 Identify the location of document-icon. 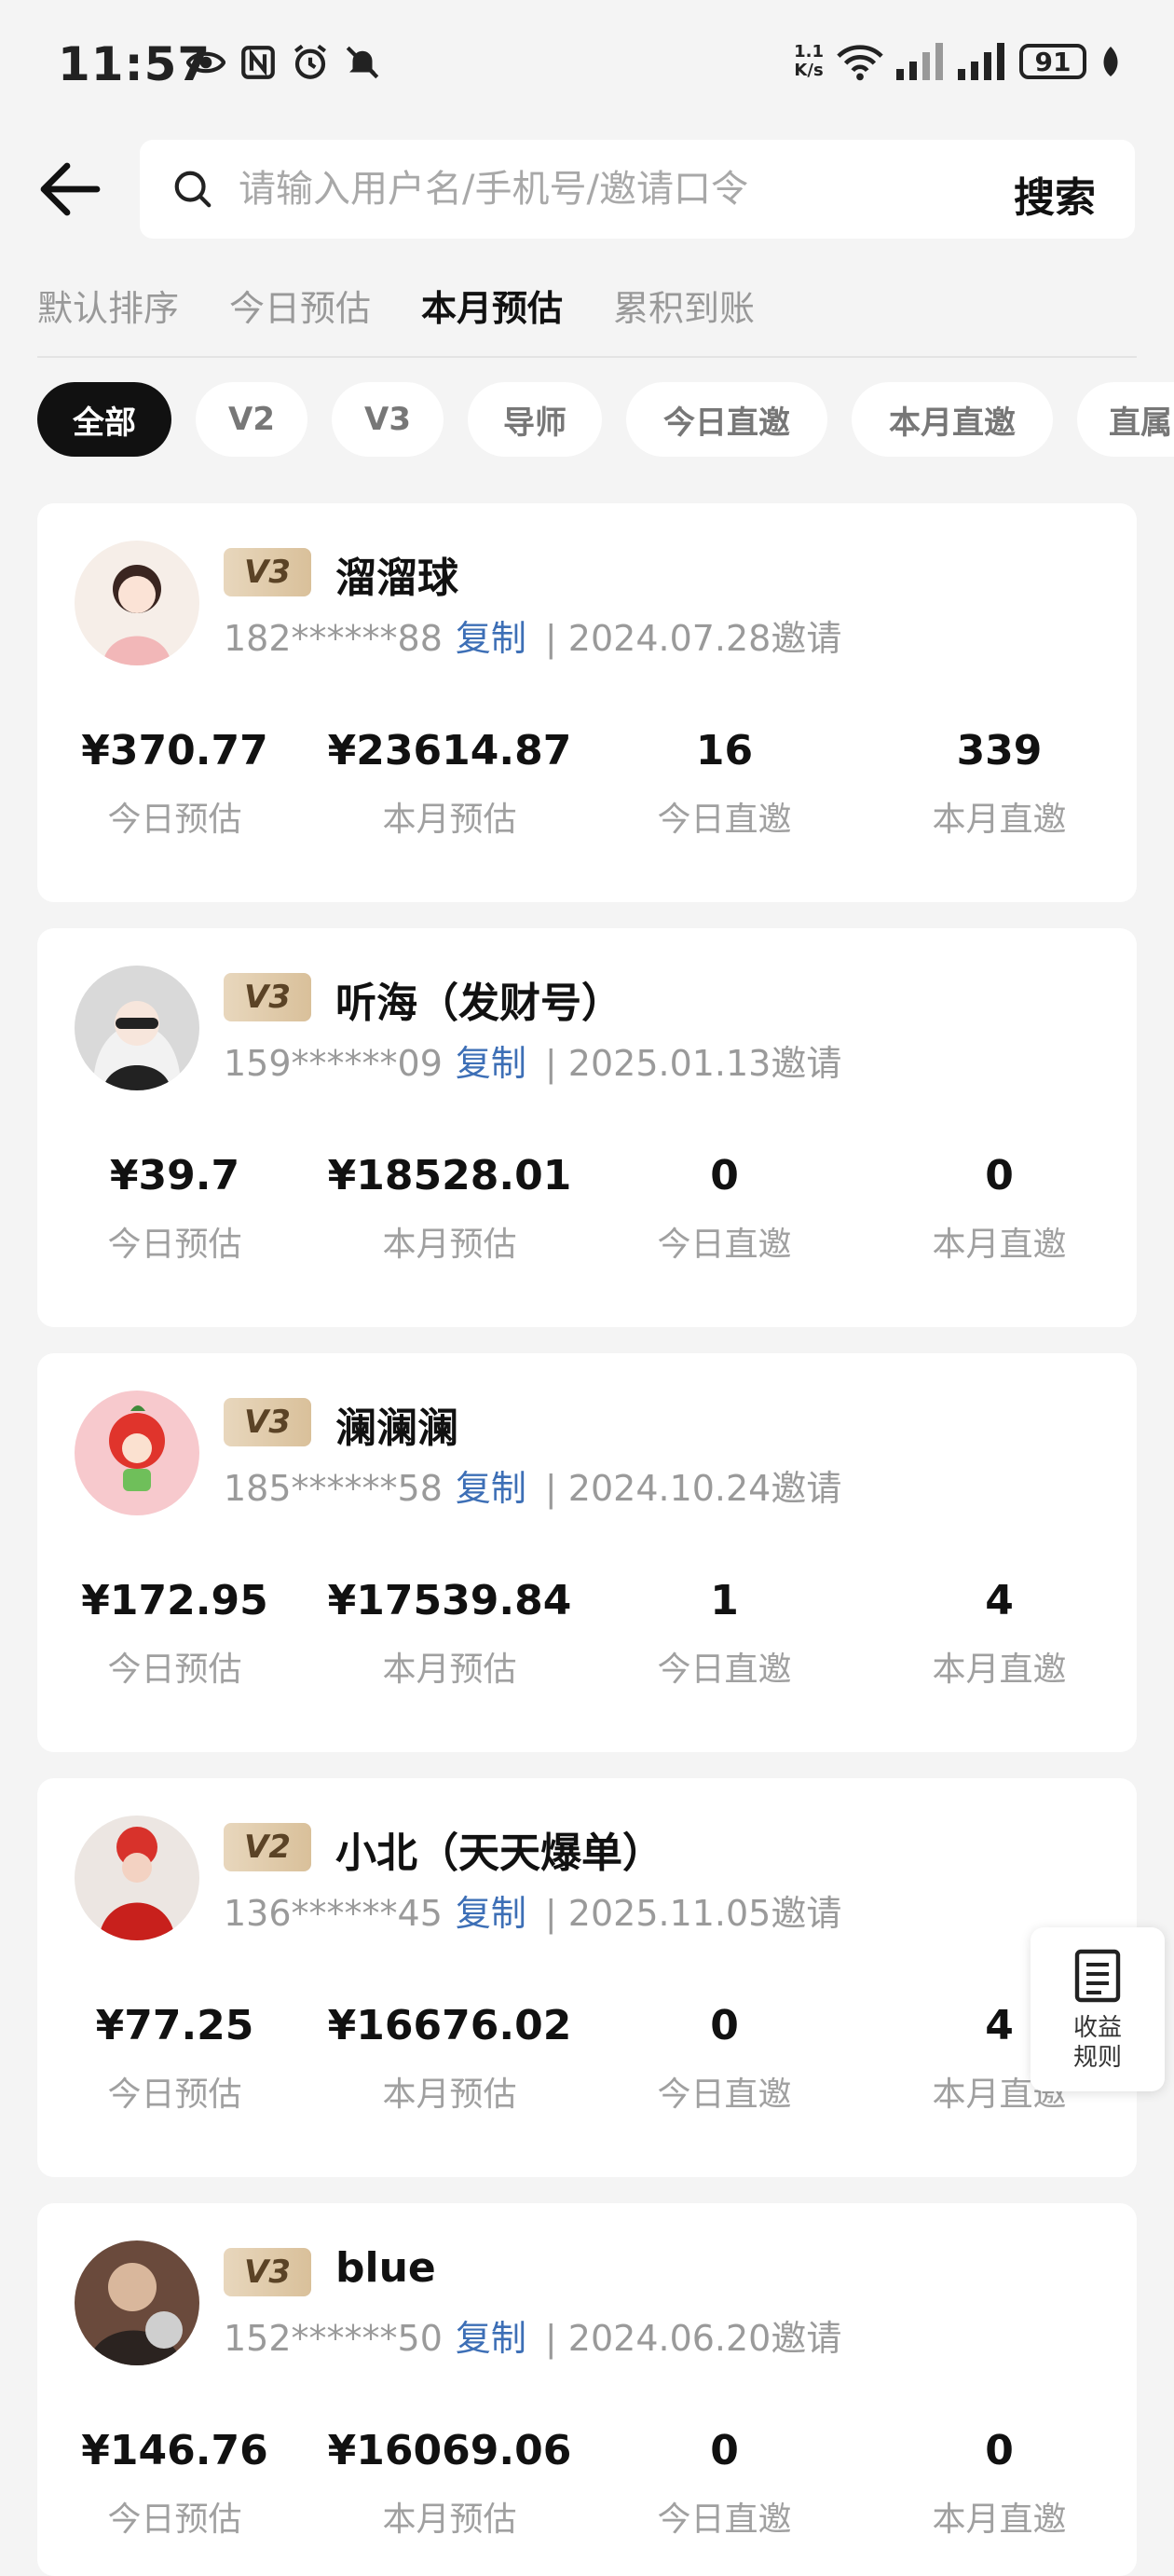
(1097, 1976).